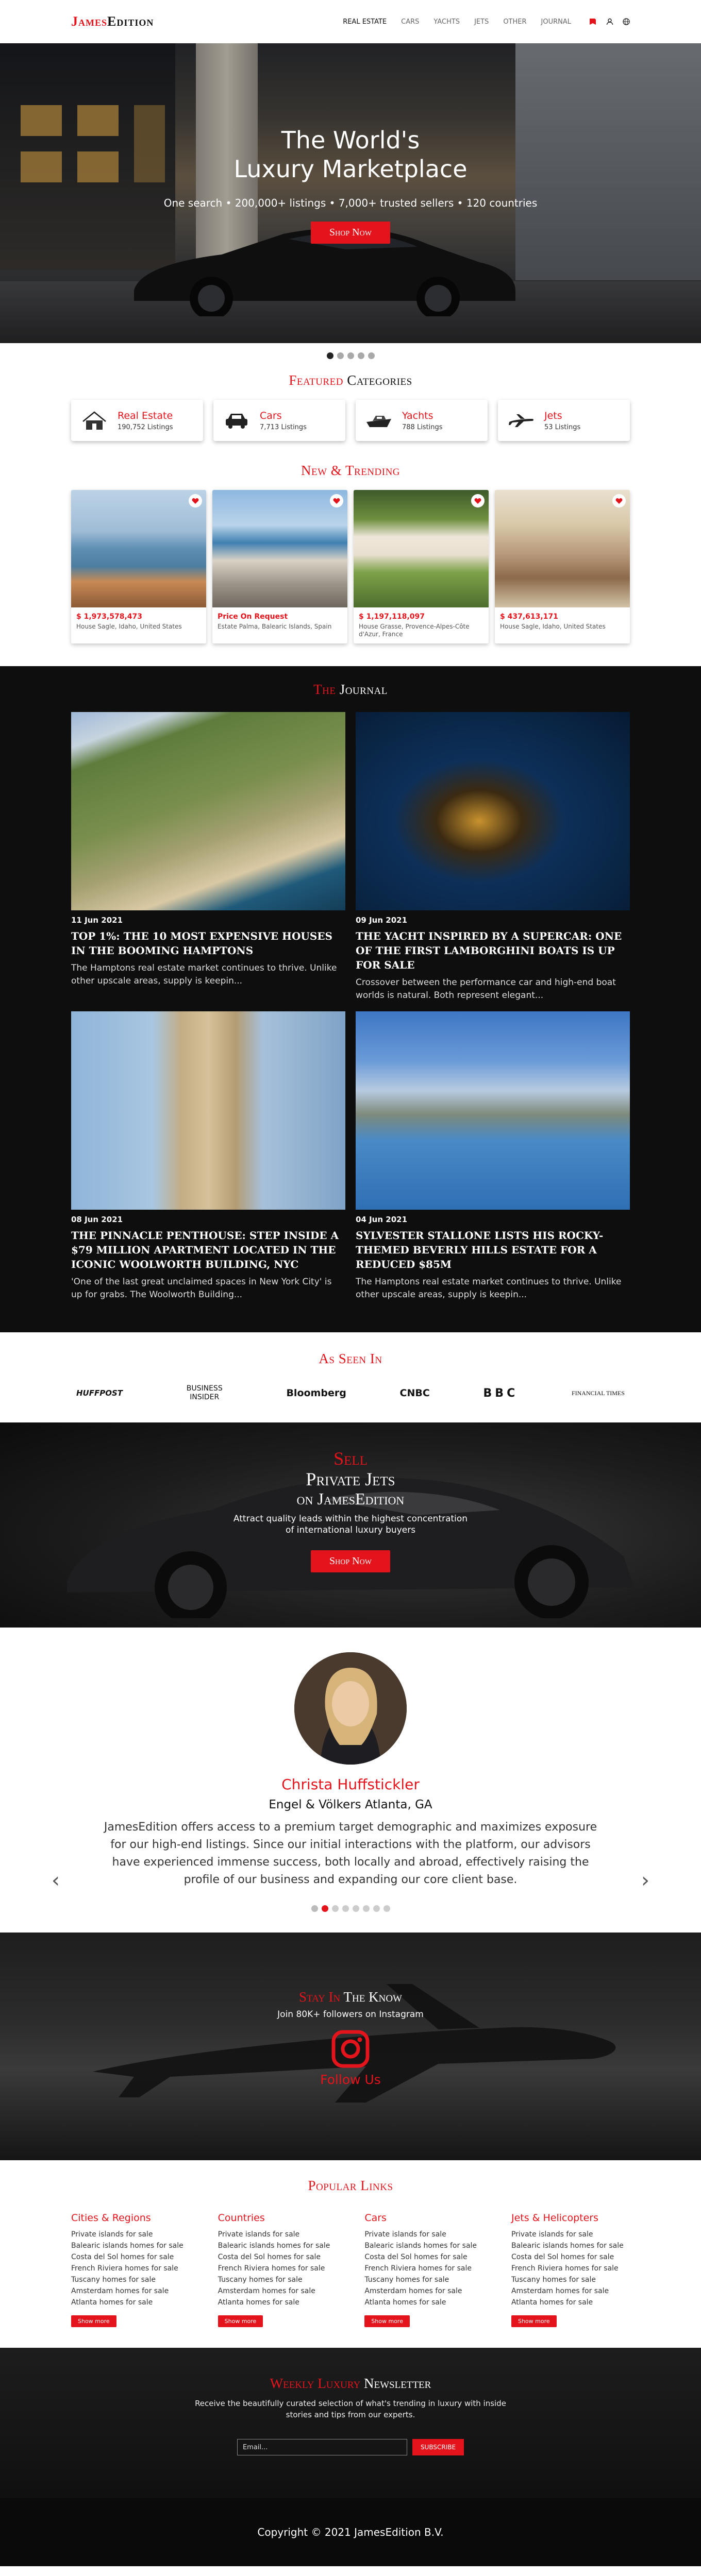 This screenshot has width=701, height=2576. I want to click on sell-shop-now-button: Shop Now, so click(350, 1561).